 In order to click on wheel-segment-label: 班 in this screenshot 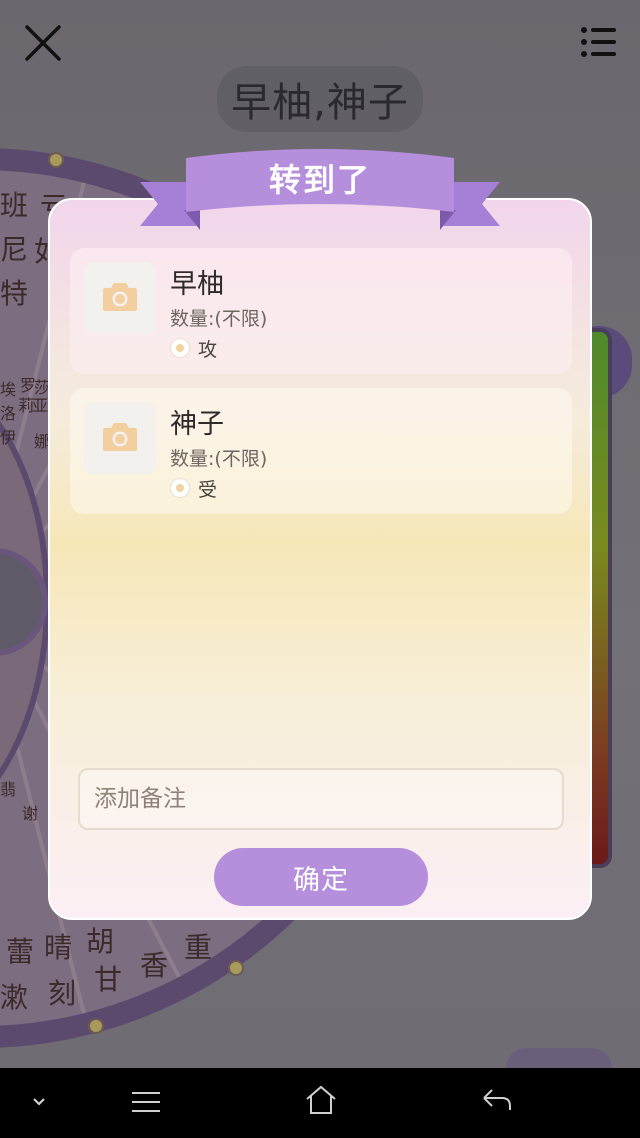, I will do `click(14, 205)`.